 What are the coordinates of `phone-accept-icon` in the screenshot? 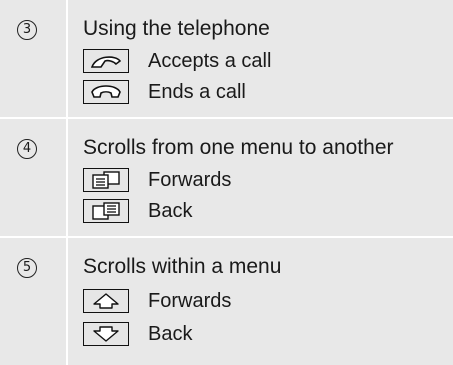 It's located at (106, 61).